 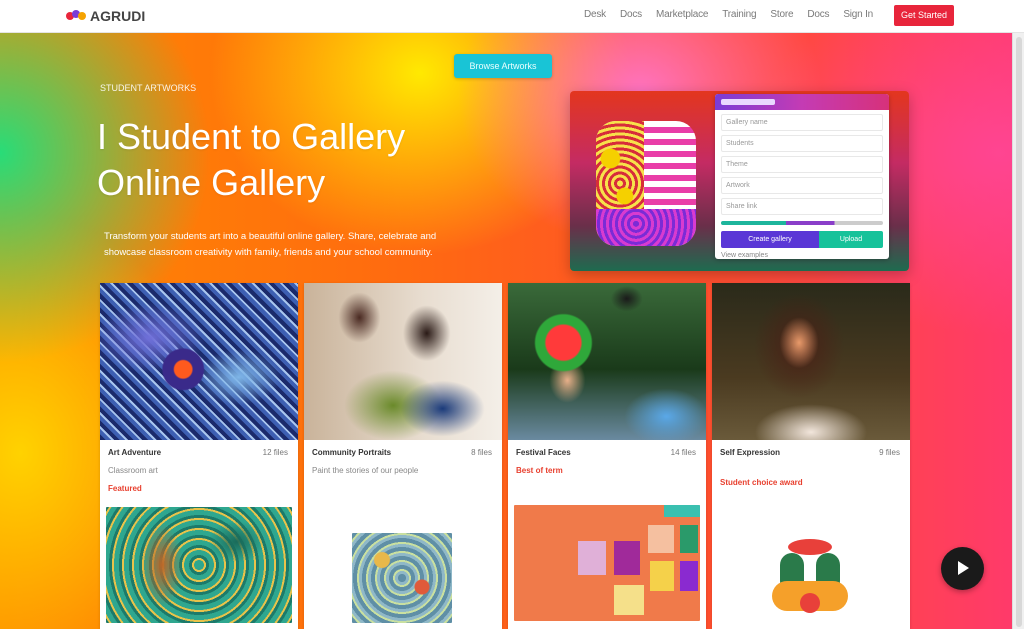 I want to click on card-title: Festival Faces, so click(x=543, y=452).